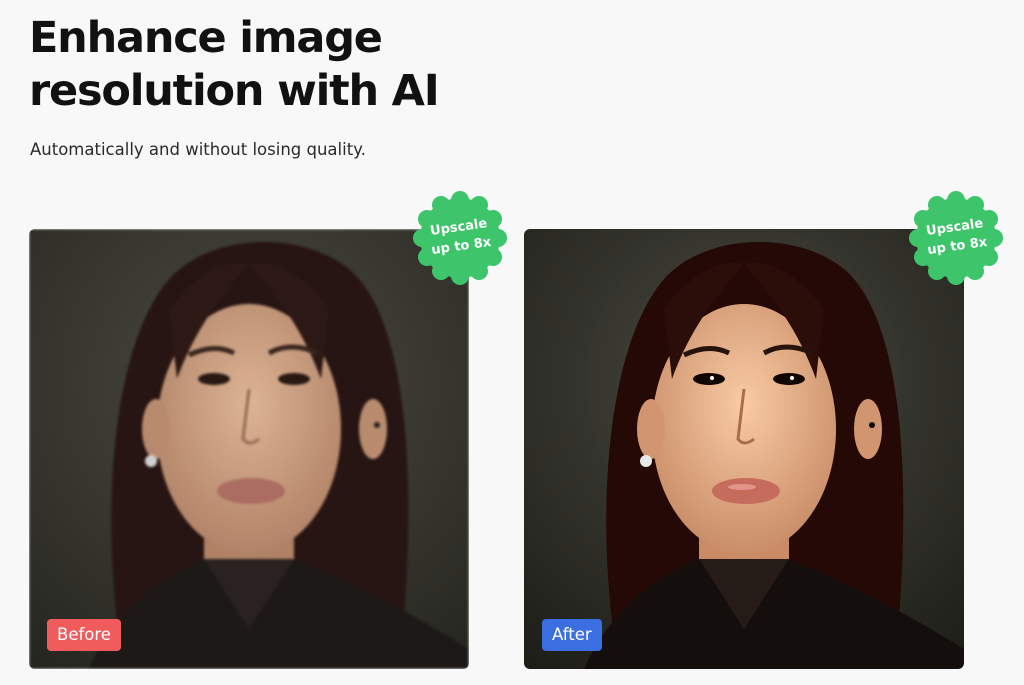 The height and width of the screenshot is (685, 1024). Describe the element at coordinates (84, 635) in the screenshot. I see `before-label: Before` at that location.